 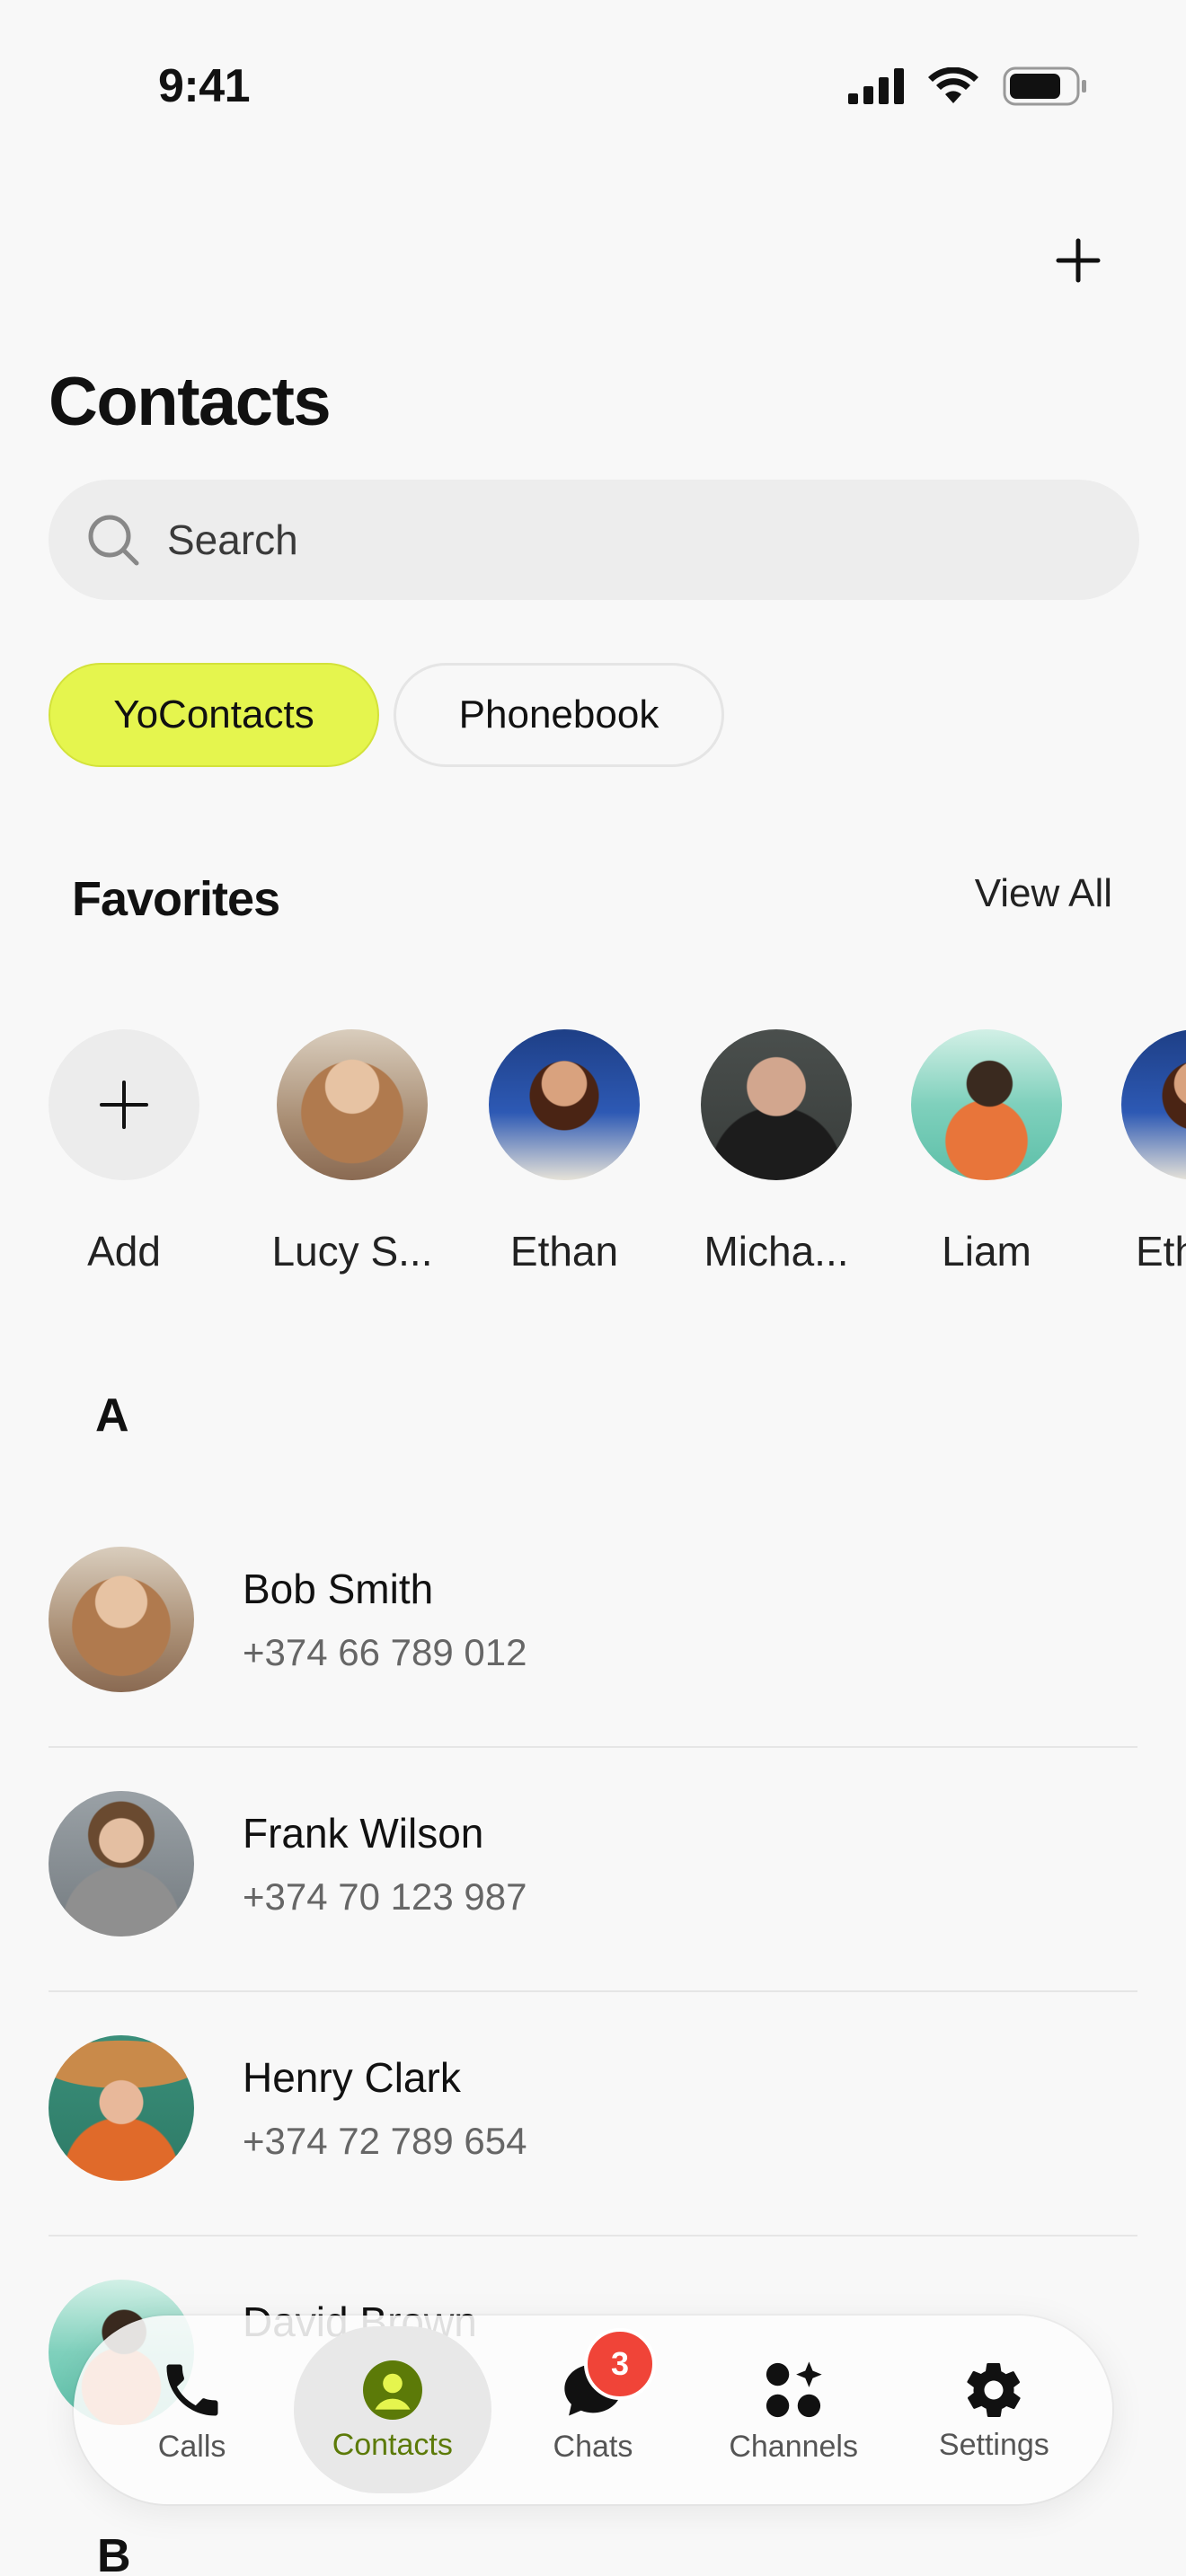 I want to click on contact-name: Henry Clark, so click(x=352, y=2077).